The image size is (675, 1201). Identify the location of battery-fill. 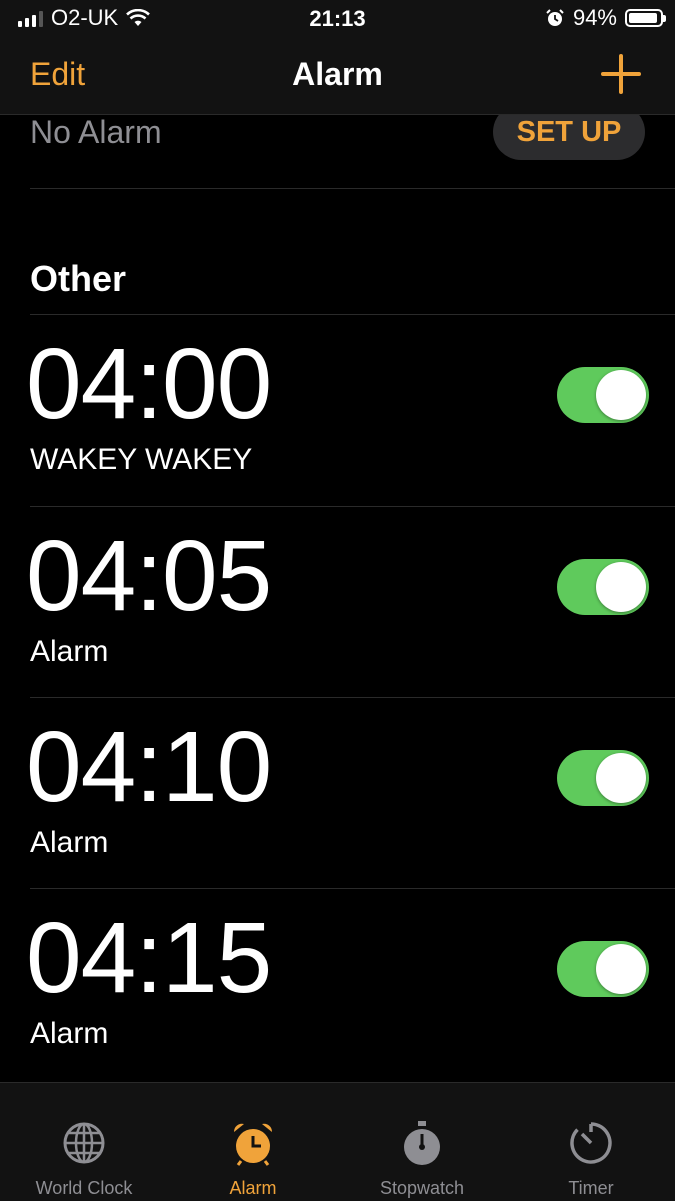
(643, 18).